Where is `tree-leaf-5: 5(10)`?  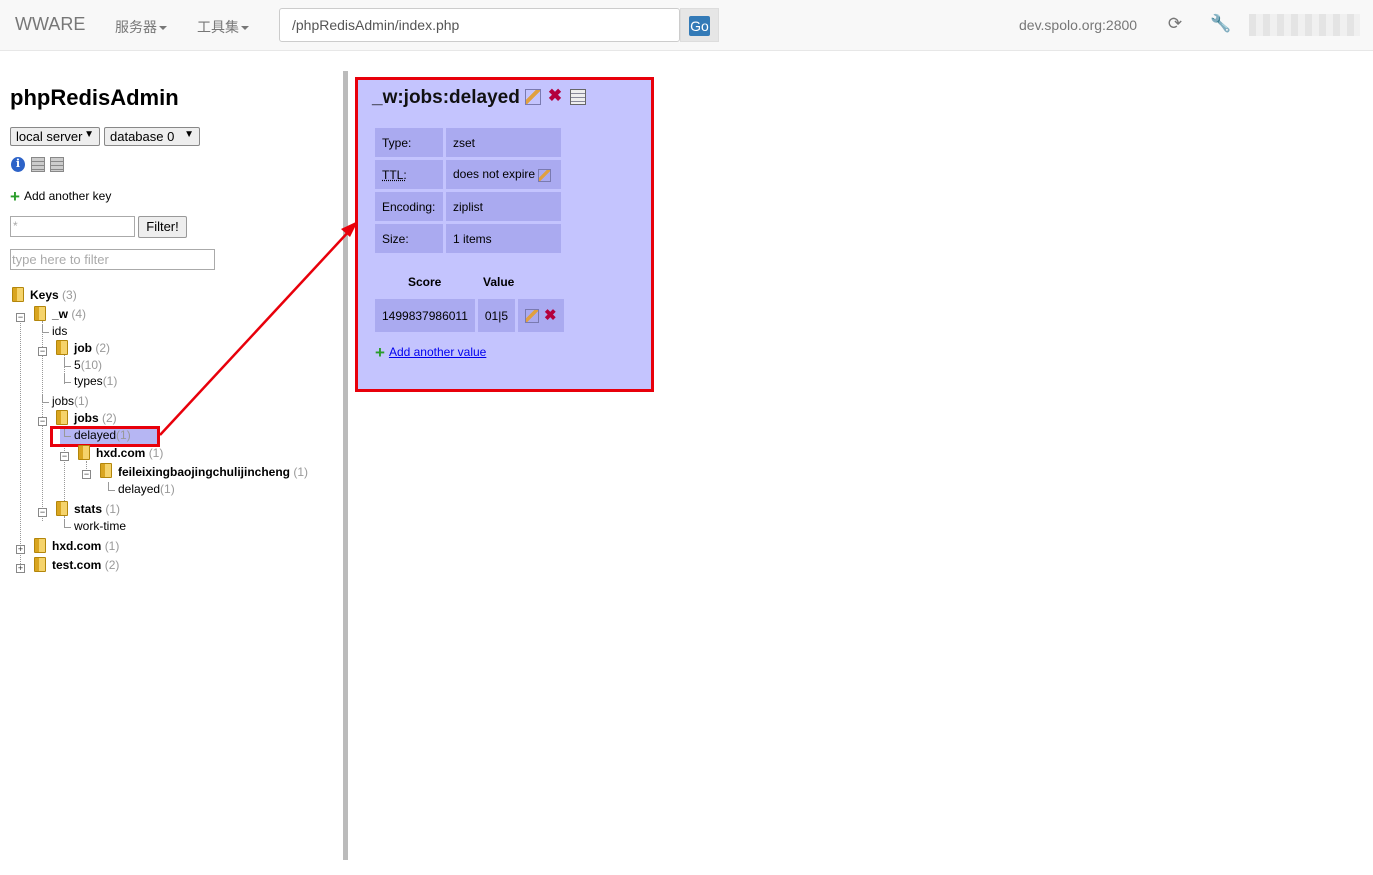
tree-leaf-5: 5(10) is located at coordinates (83, 365).